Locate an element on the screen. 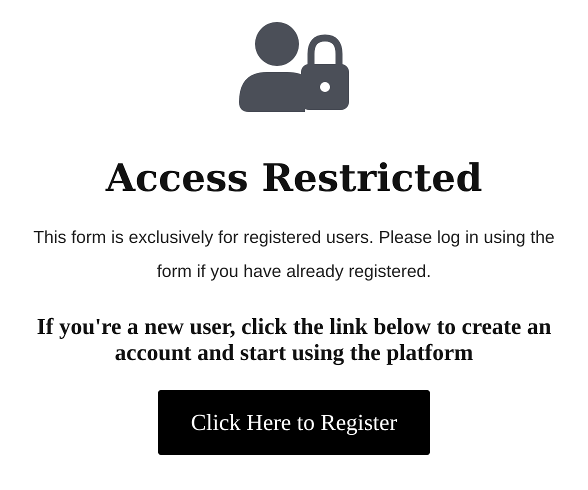 The image size is (588, 490). register-button: Click Here to Register is located at coordinates (294, 422).